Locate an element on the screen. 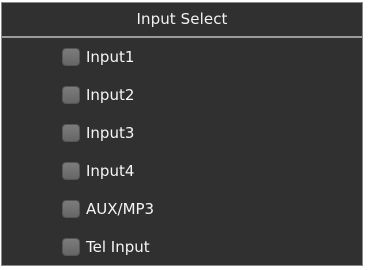 This screenshot has width=376, height=270. option-input3: Input3 is located at coordinates (182, 133).